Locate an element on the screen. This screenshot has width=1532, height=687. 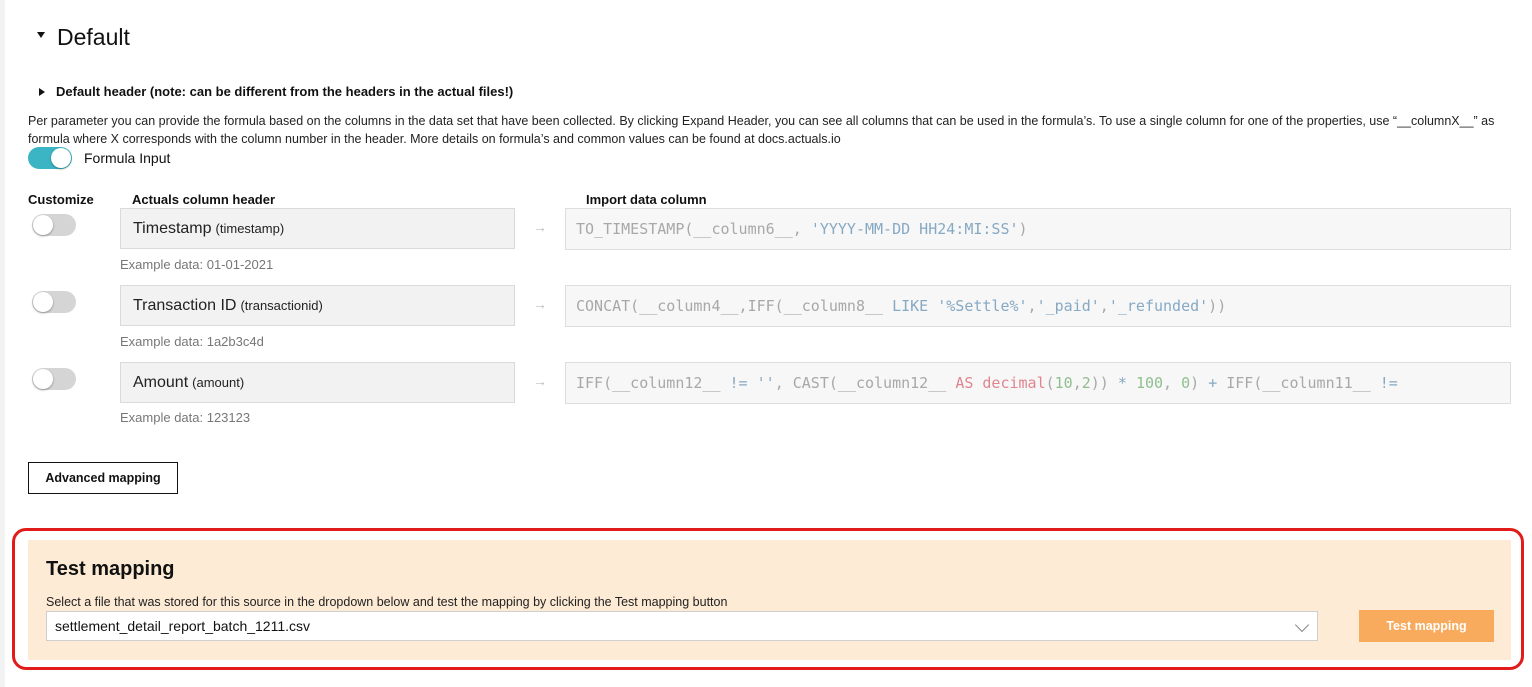
header-field-transactionid: Transaction ID (transactionid) is located at coordinates (317, 305).